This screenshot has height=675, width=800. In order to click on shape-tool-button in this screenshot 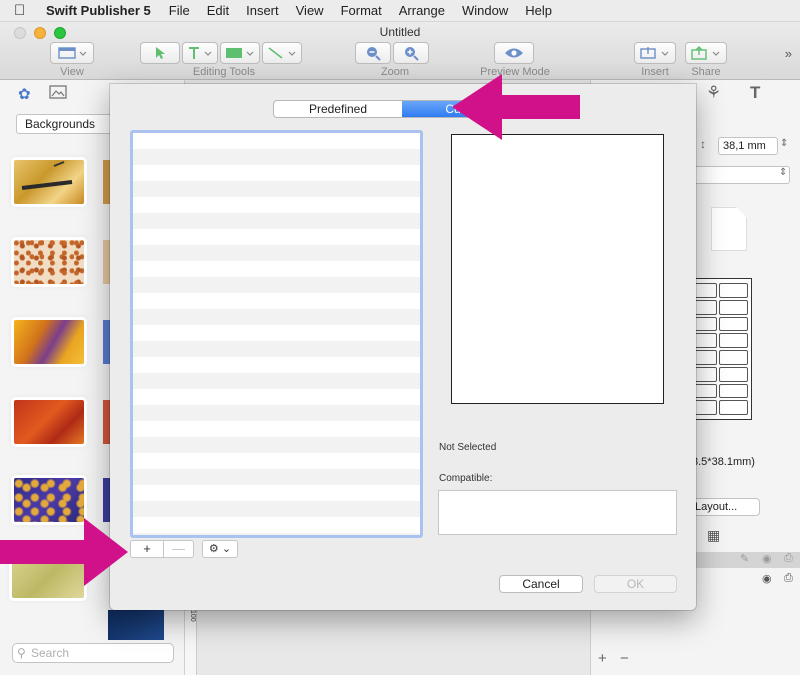, I will do `click(240, 53)`.